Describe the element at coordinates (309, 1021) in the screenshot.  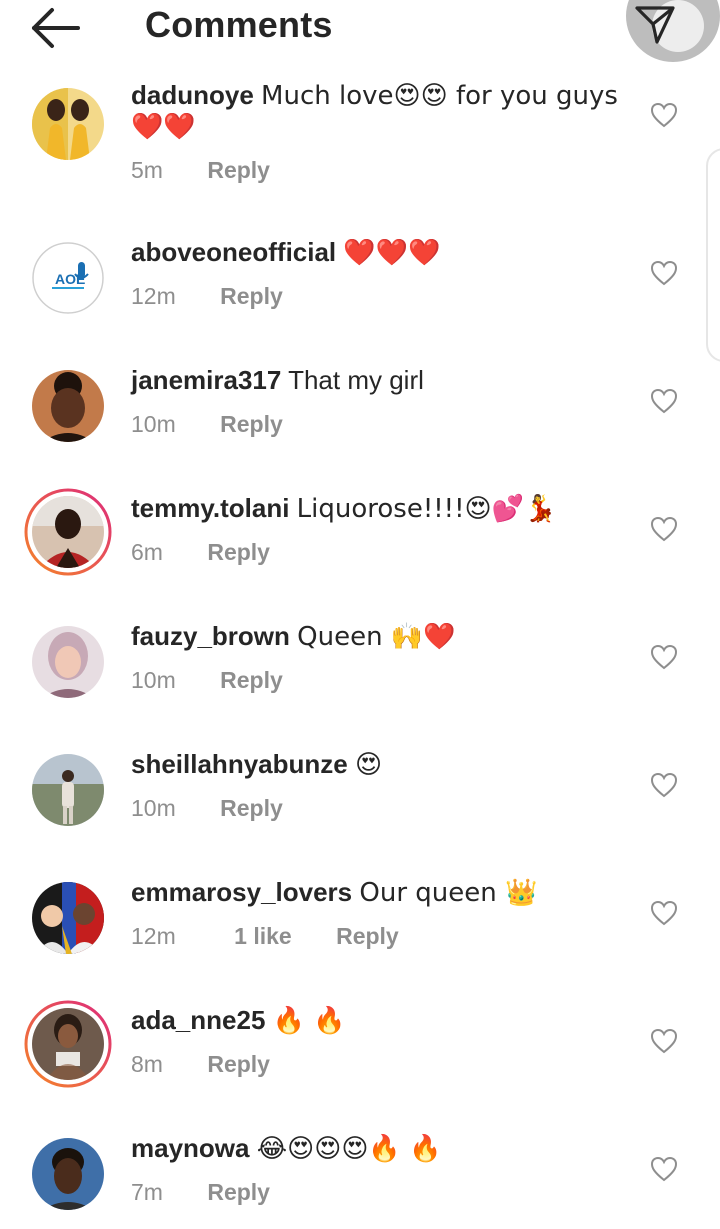
I see `comment-body: 🔥 🔥` at that location.